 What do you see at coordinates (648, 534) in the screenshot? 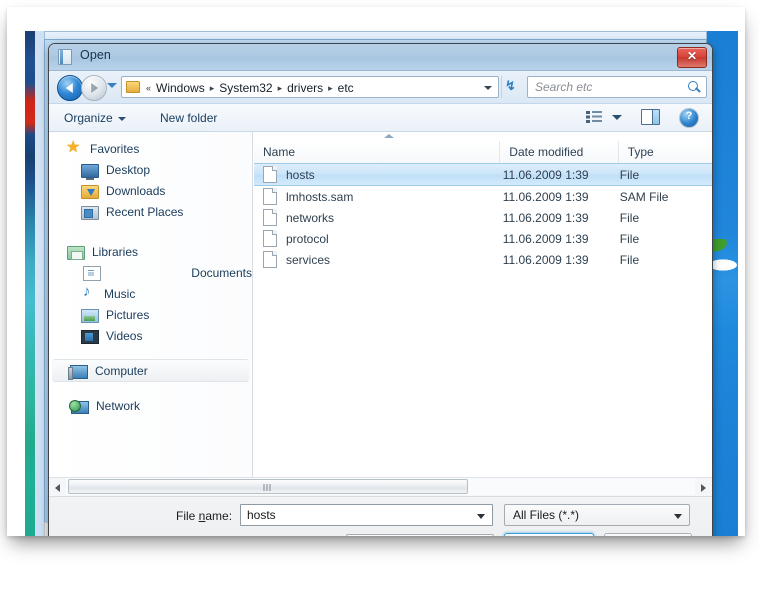
I see `cancel-button: Cancel` at bounding box center [648, 534].